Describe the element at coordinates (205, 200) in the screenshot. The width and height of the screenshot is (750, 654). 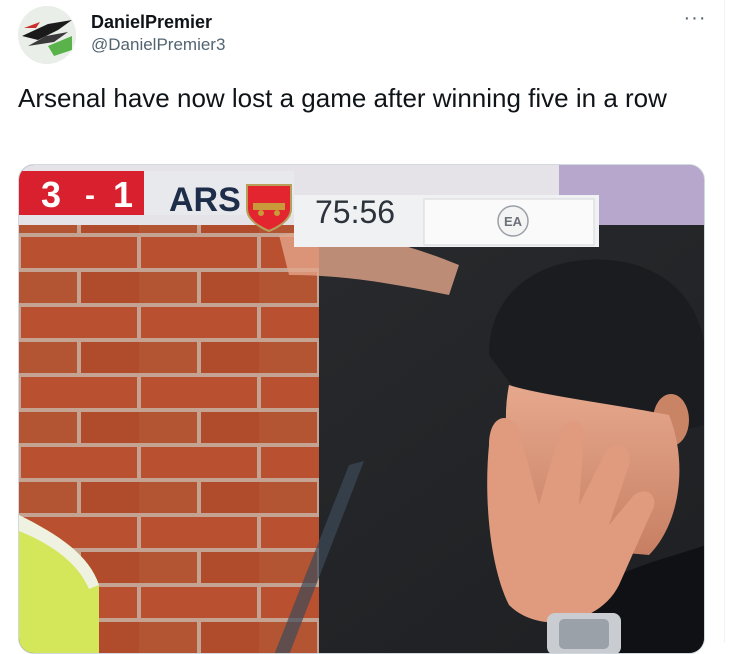
I see `team-abbreviation: ARS` at that location.